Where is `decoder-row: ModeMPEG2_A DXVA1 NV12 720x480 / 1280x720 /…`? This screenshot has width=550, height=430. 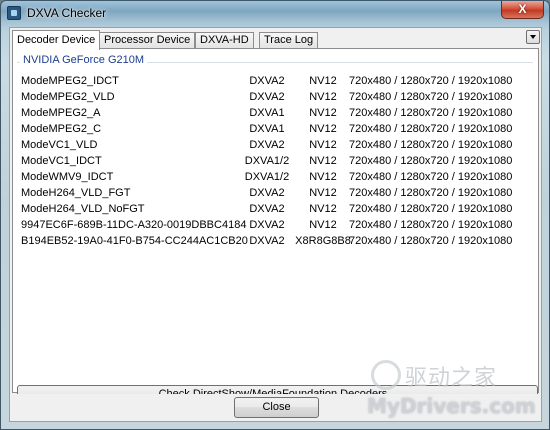 decoder-row: ModeMPEG2_A DXVA1 NV12 720x480 / 1280x720 /… is located at coordinates (276, 113).